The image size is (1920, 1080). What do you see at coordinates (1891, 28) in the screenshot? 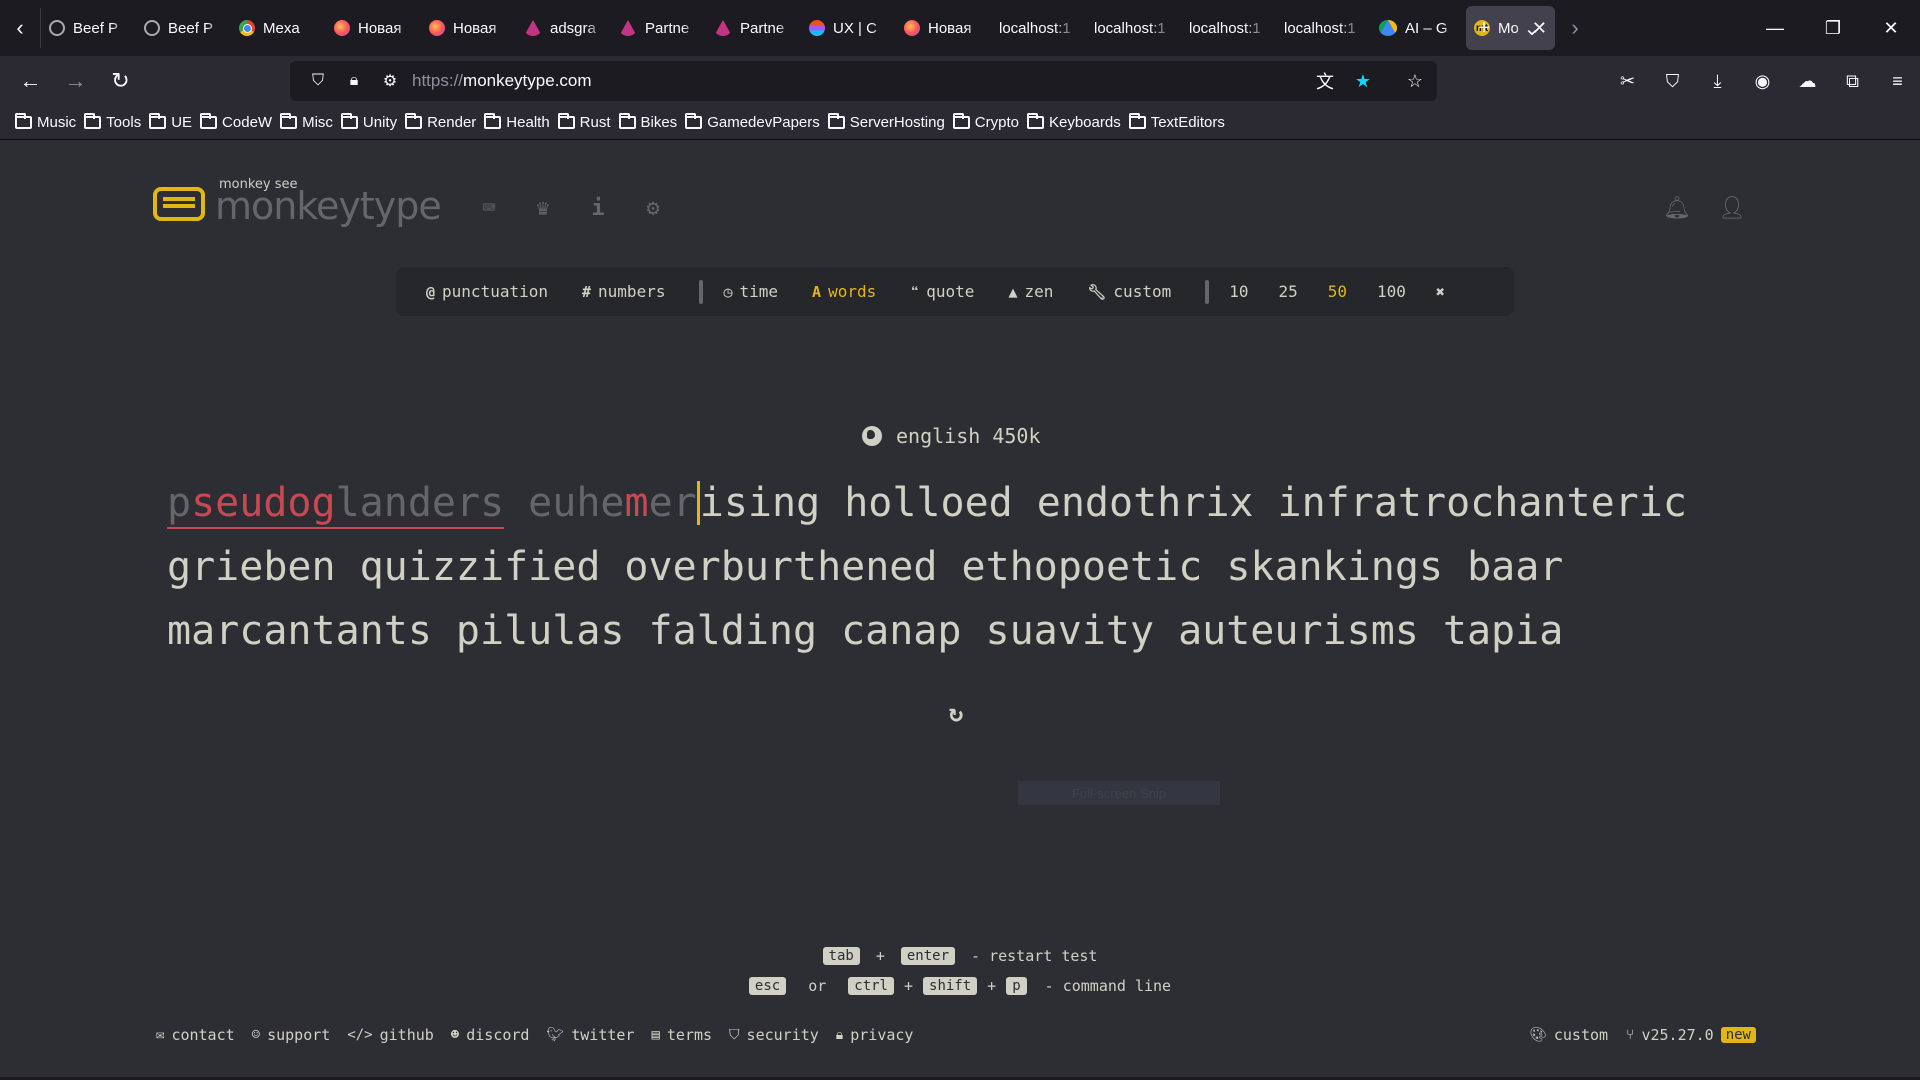
I see `close-window-button: ✕` at bounding box center [1891, 28].